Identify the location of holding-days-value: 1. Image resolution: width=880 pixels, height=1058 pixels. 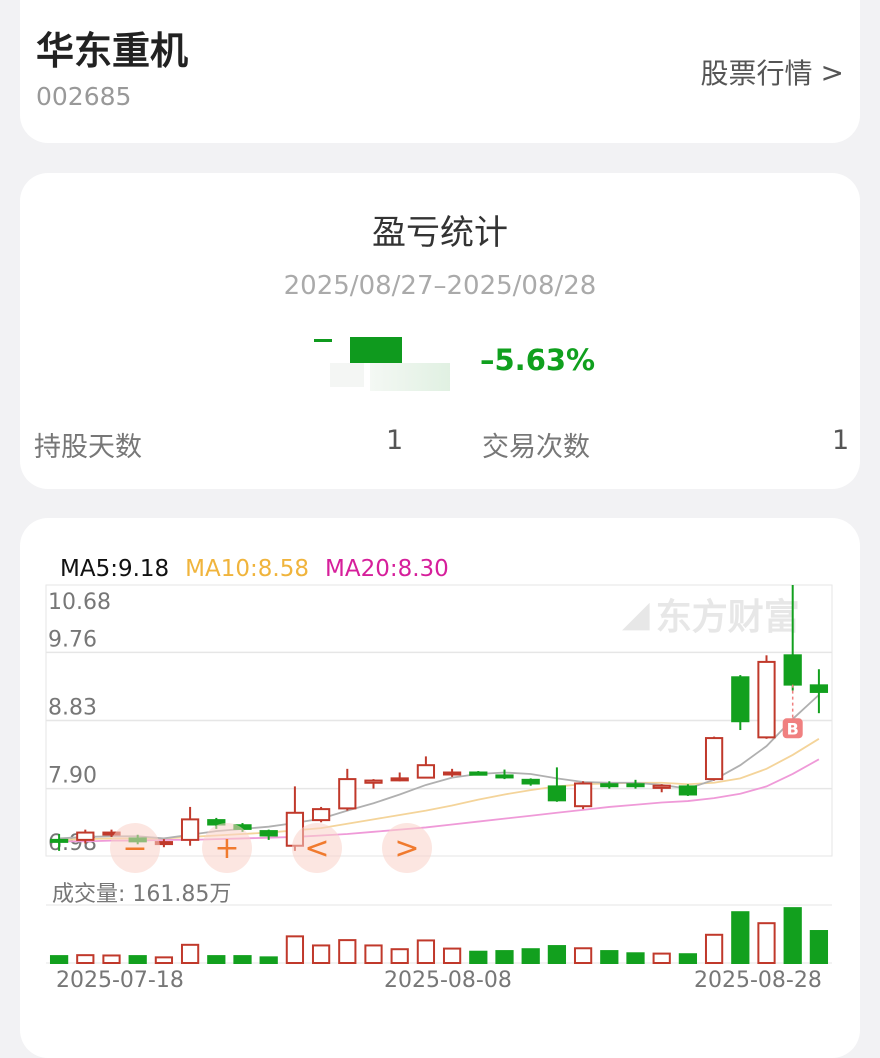
(395, 440).